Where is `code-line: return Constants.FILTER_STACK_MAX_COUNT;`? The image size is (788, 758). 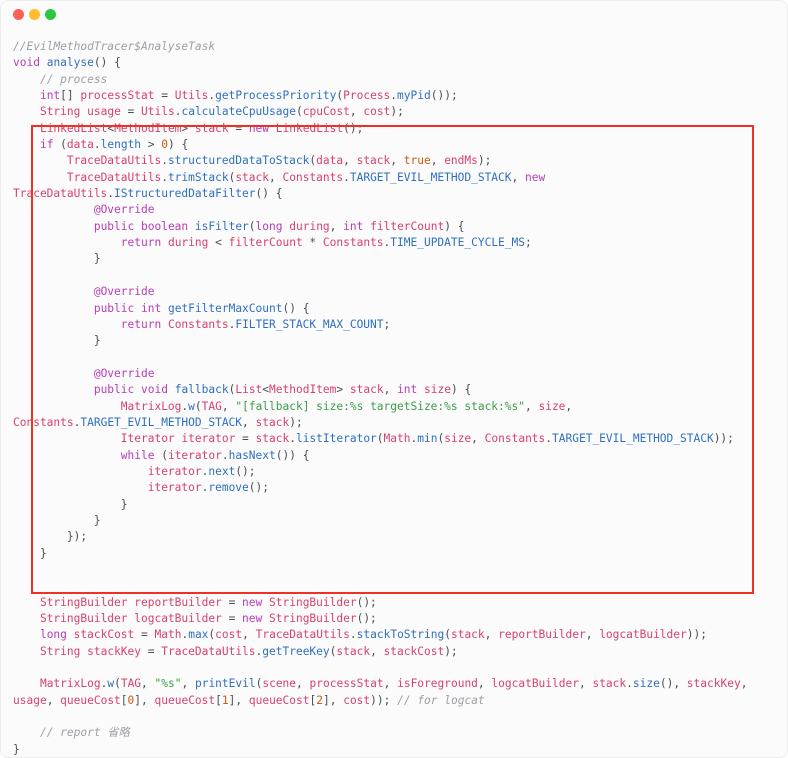 code-line: return Constants.FILTER_STACK_MAX_COUNT; is located at coordinates (380, 325).